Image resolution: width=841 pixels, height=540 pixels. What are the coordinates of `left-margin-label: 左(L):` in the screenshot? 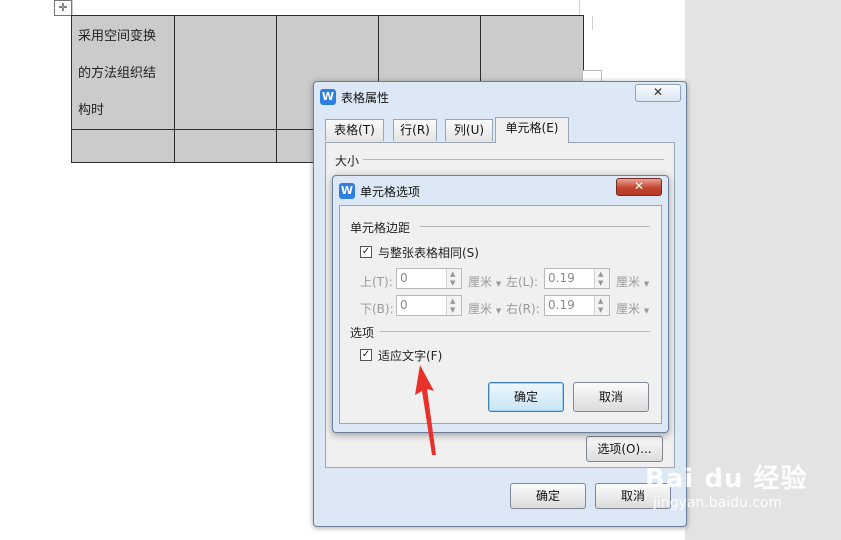 It's located at (522, 282).